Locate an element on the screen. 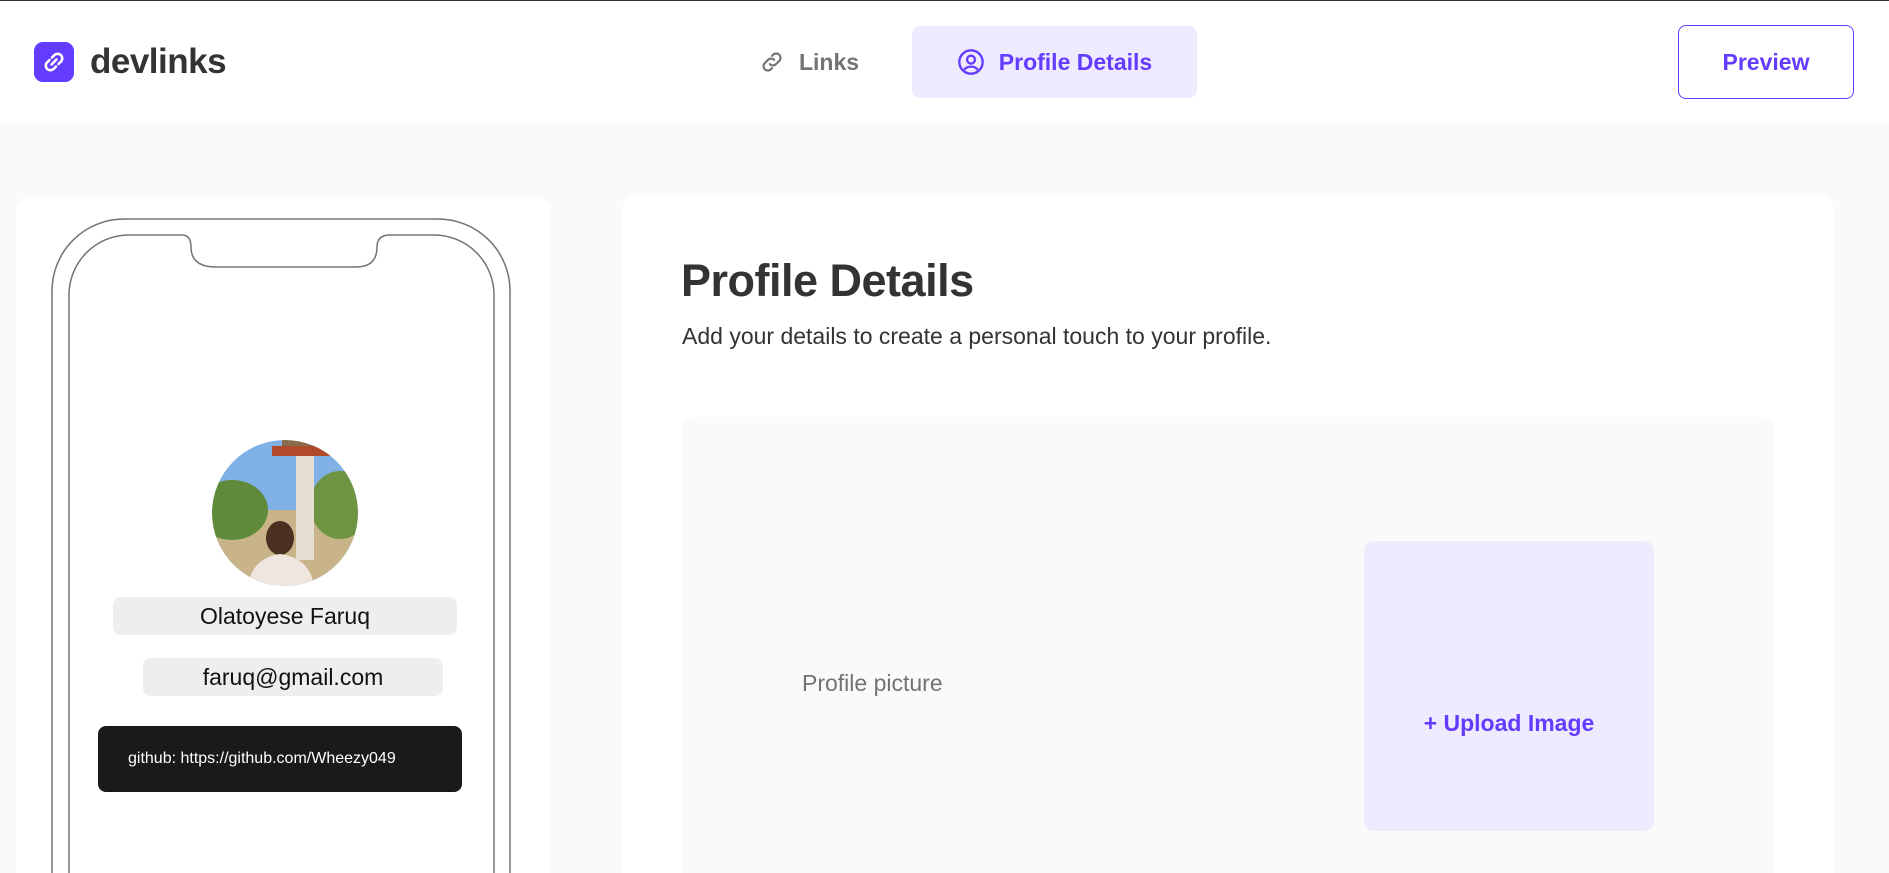  tab-links-label: Links is located at coordinates (829, 61).